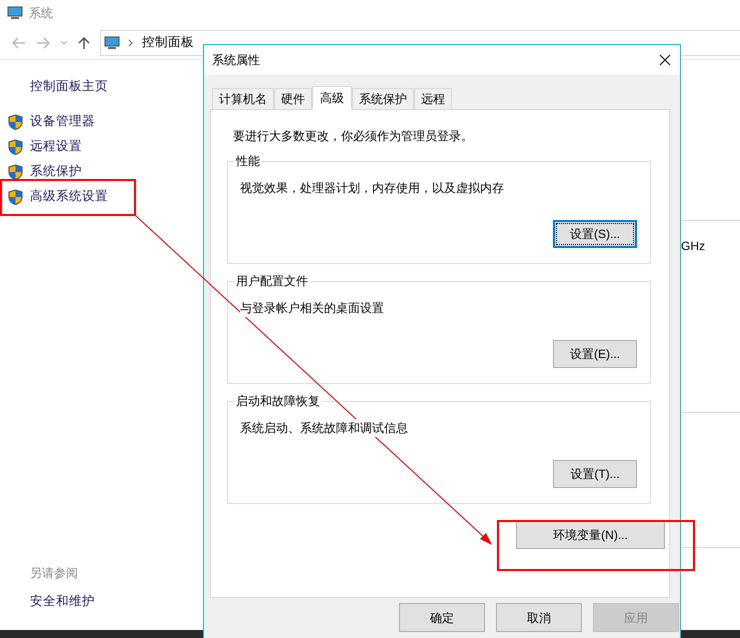  I want to click on breadcrumb-item: 控制面板, so click(168, 42).